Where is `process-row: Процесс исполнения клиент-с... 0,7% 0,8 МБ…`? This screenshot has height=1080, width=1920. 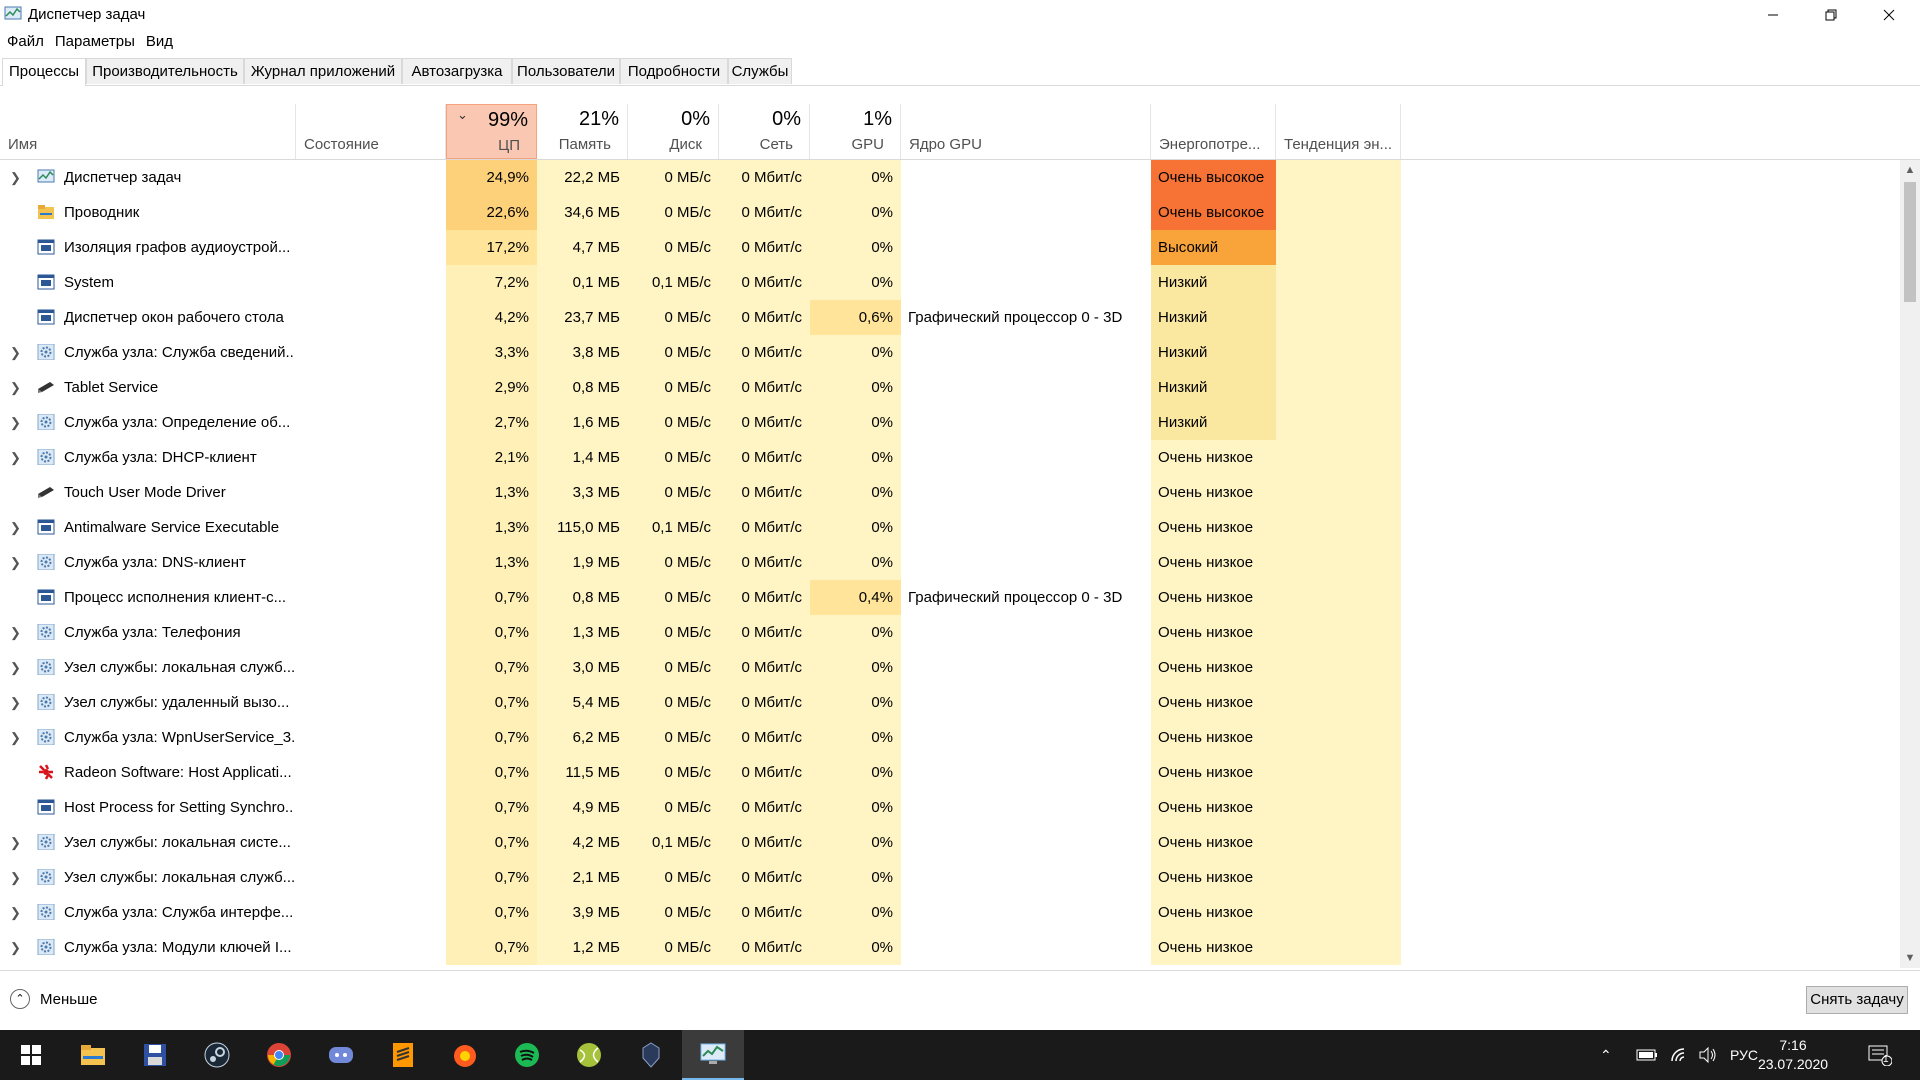 process-row: Процесс исполнения клиент-с... 0,7% 0,8 МБ… is located at coordinates (950, 597).